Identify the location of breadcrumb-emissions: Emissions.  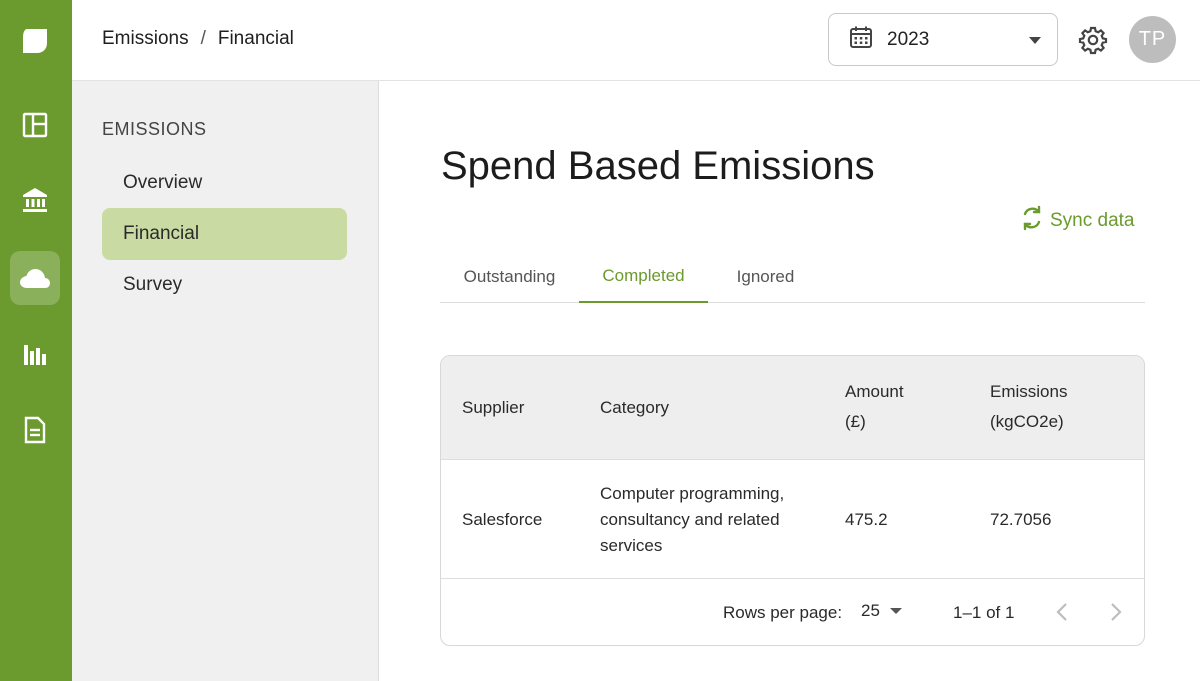
(145, 39).